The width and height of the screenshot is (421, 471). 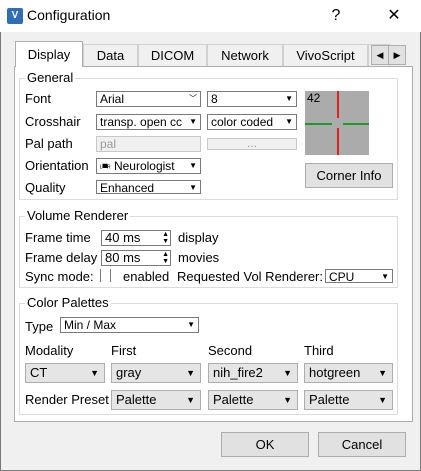 What do you see at coordinates (90, 325) in the screenshot?
I see `palette-type-value: Min / Max` at bounding box center [90, 325].